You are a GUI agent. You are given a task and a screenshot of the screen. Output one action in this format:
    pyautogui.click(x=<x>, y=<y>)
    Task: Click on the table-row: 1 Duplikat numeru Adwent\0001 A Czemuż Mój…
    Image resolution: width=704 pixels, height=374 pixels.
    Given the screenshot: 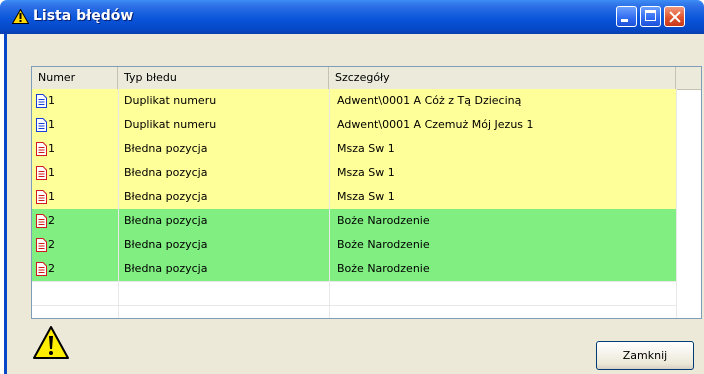 What is the action you would take?
    pyautogui.click(x=354, y=125)
    